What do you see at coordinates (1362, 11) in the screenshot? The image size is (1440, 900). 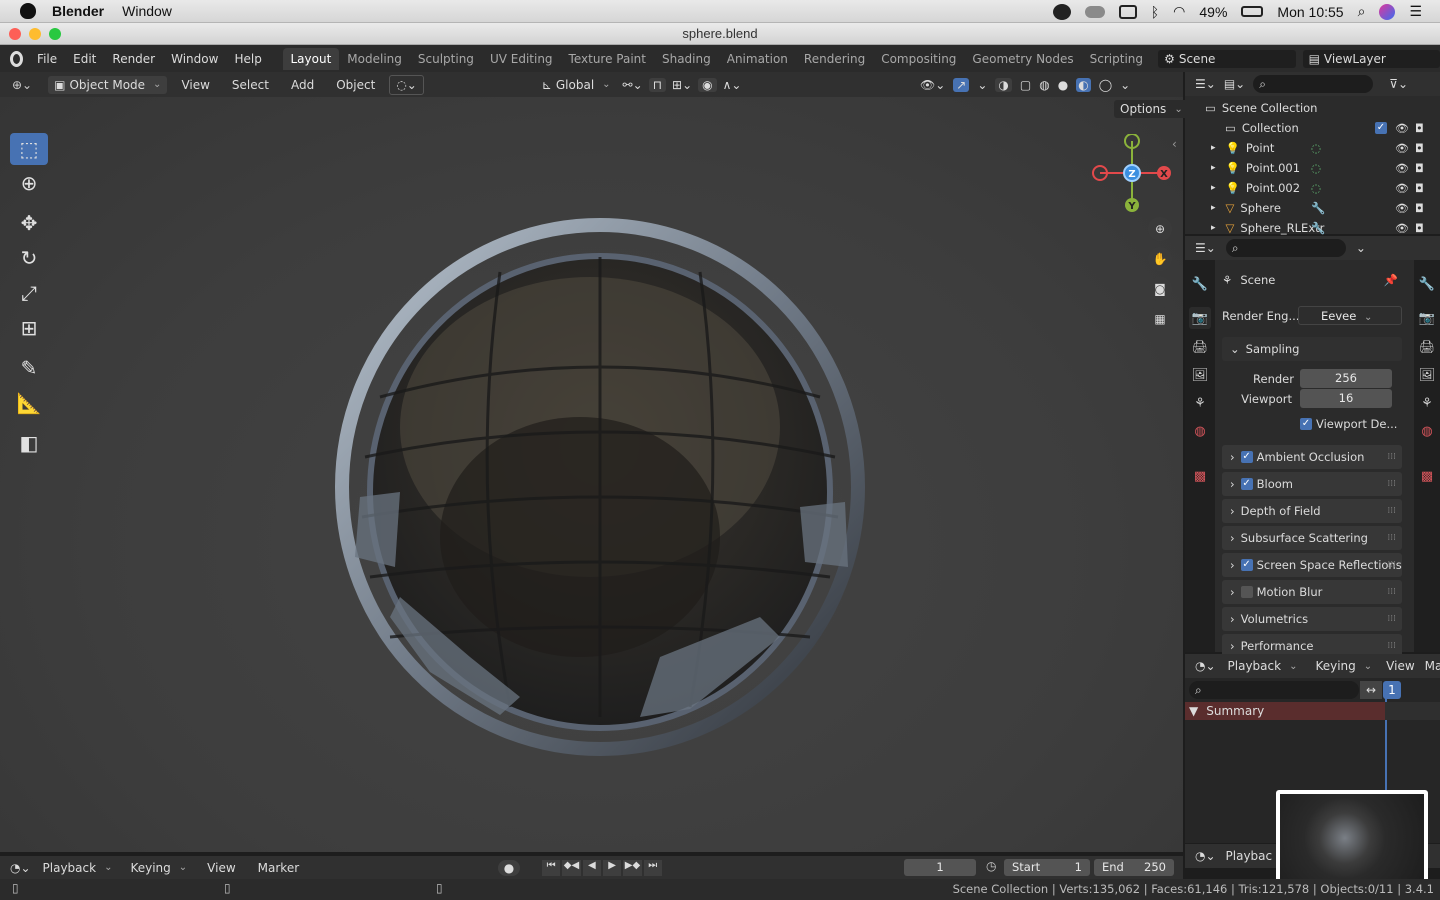 I see `spotlight-search-icon: ⌕` at bounding box center [1362, 11].